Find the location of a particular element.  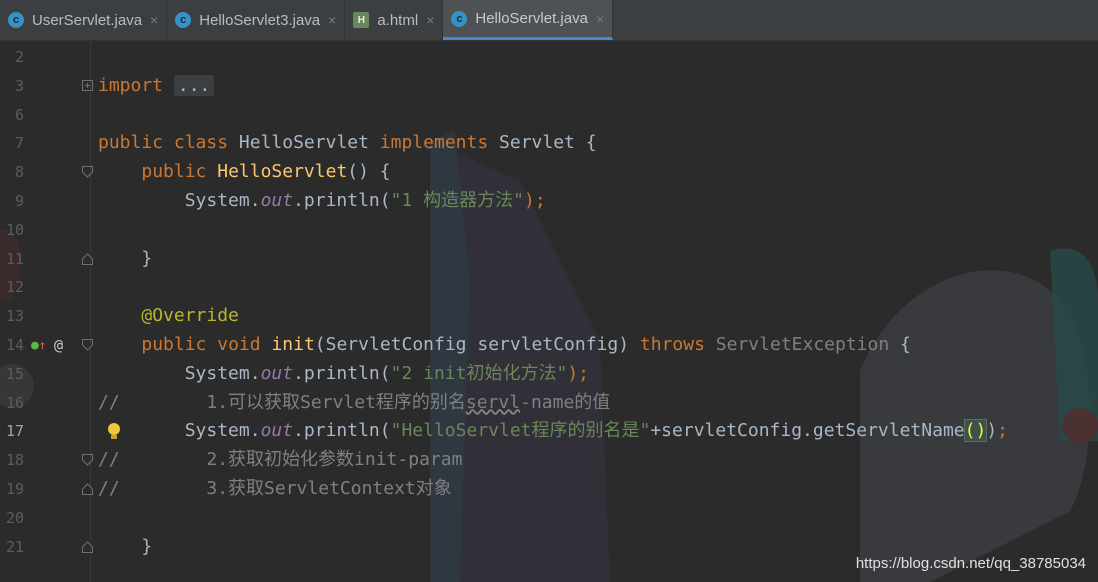

line-number: 13 is located at coordinates (14, 316).